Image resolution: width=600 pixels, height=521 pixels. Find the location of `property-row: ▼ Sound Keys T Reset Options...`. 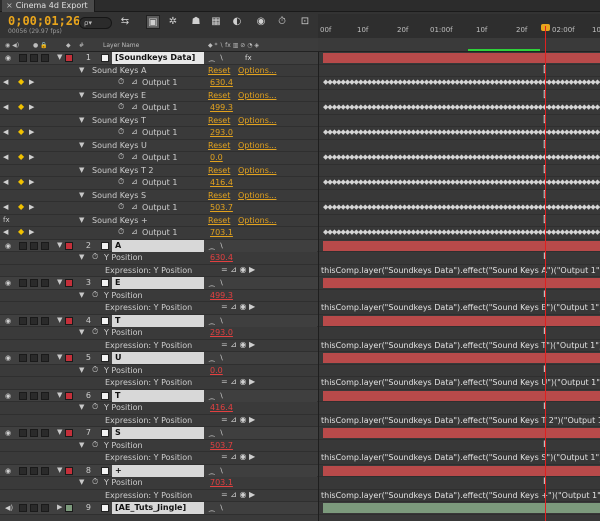

property-row: ▼ Sound Keys T Reset Options... is located at coordinates (159, 121).